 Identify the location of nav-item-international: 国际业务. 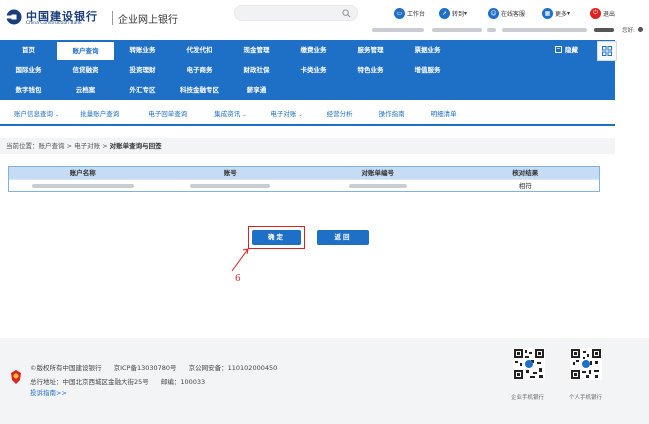
(28, 70).